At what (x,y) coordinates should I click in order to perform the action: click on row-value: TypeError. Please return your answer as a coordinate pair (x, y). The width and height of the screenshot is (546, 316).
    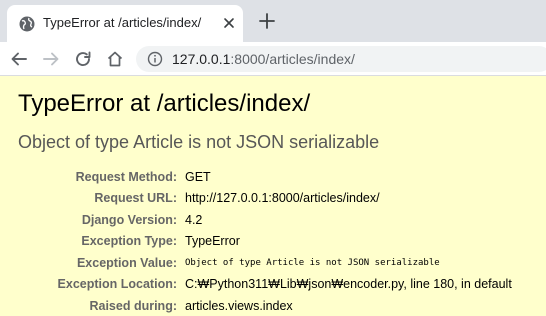
    Looking at the image, I should click on (212, 241).